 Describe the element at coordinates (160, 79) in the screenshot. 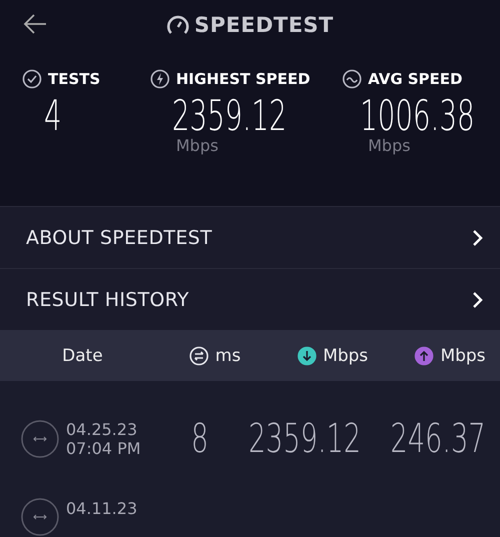

I see `lightning-icon` at that location.